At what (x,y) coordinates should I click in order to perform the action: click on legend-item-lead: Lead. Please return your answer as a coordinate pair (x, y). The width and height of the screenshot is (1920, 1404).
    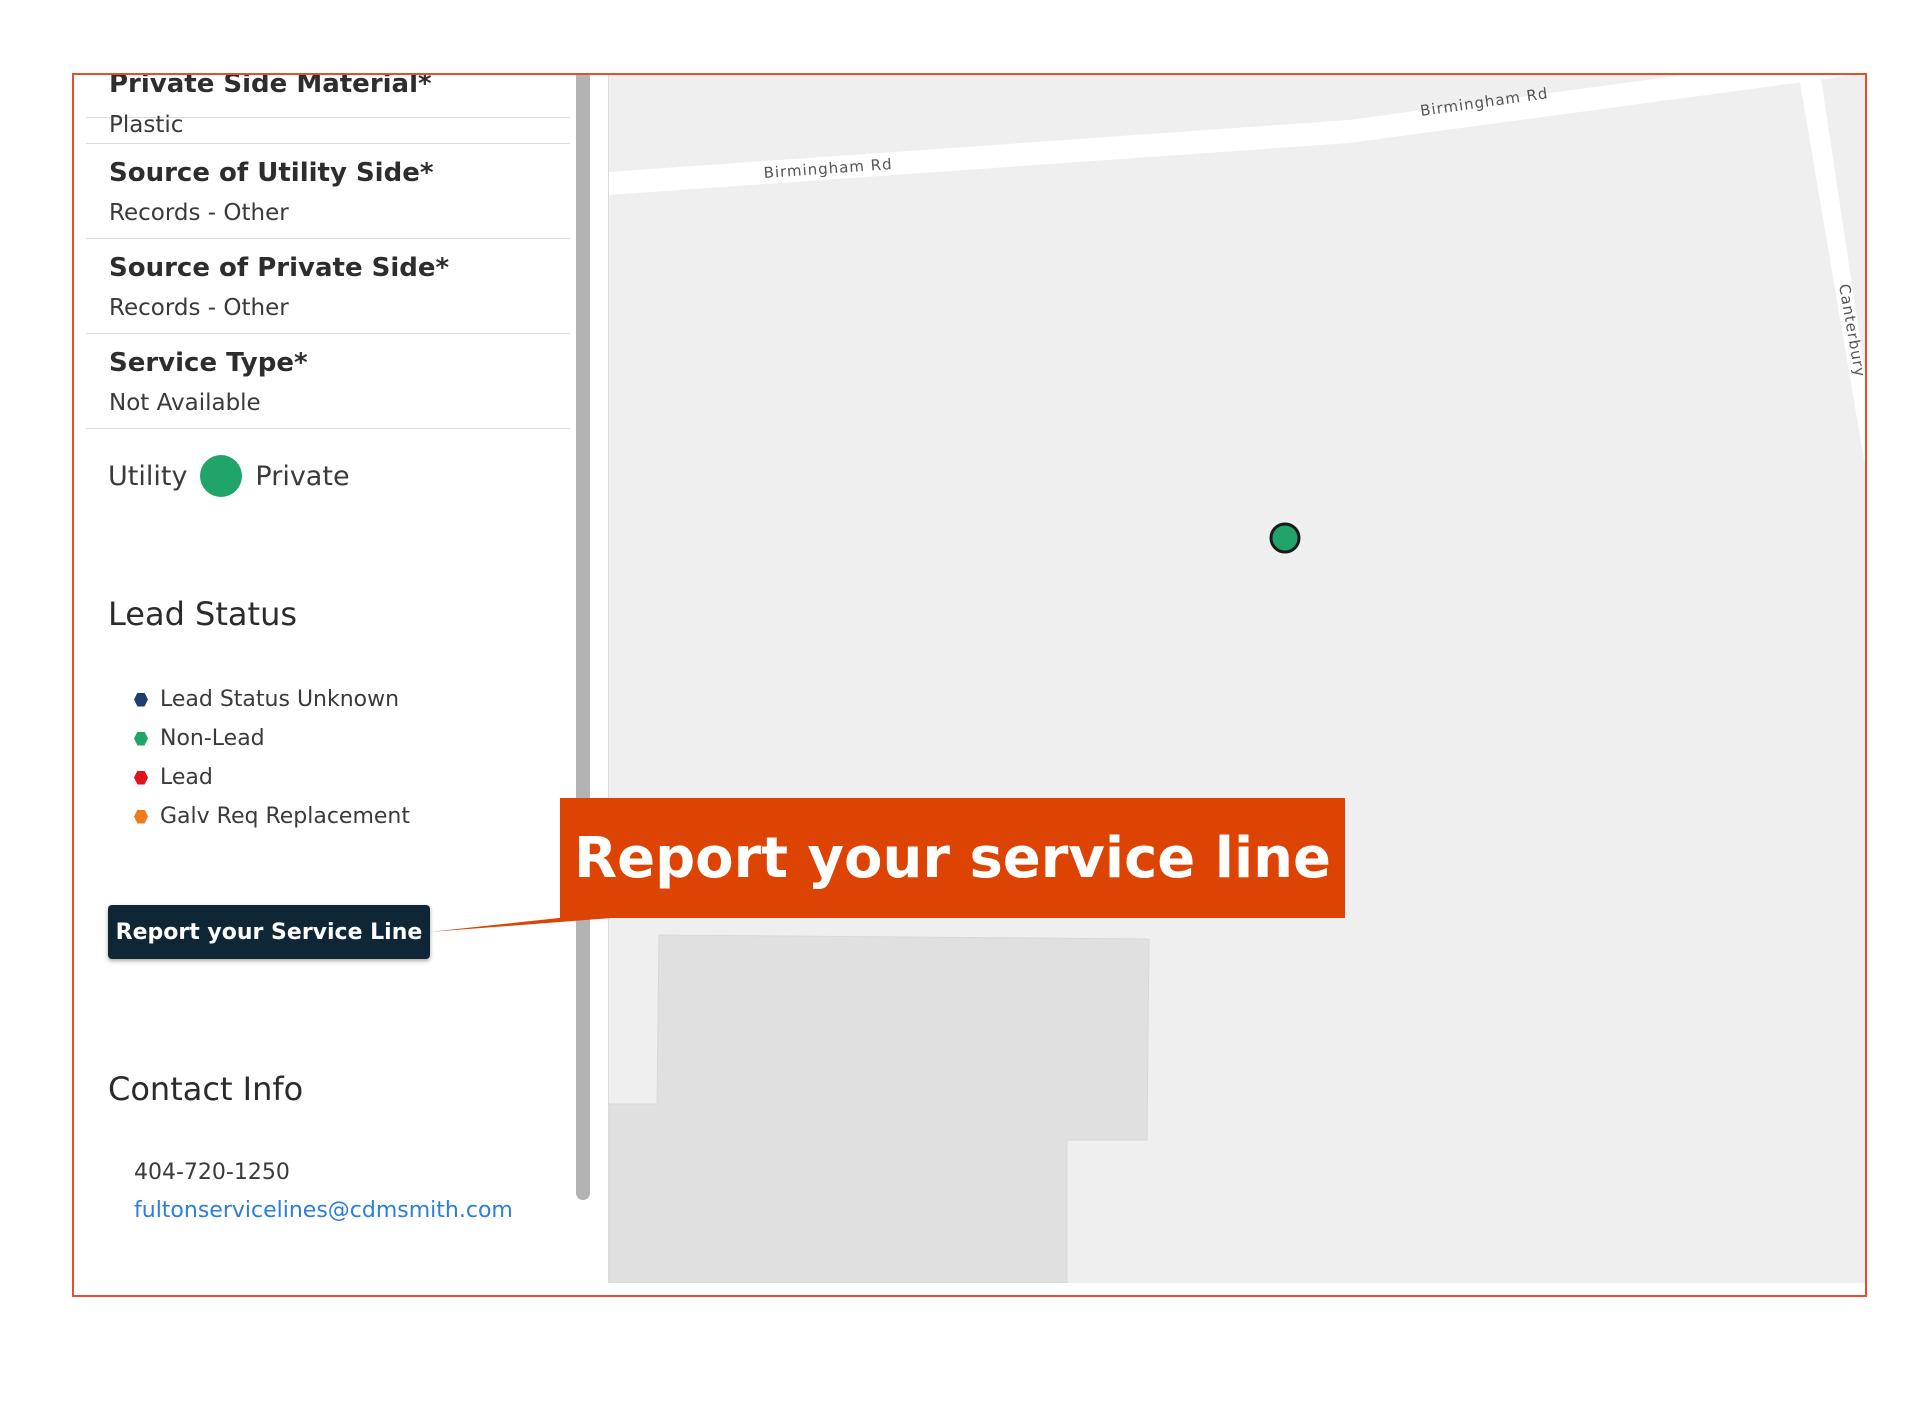
    Looking at the image, I should click on (272, 777).